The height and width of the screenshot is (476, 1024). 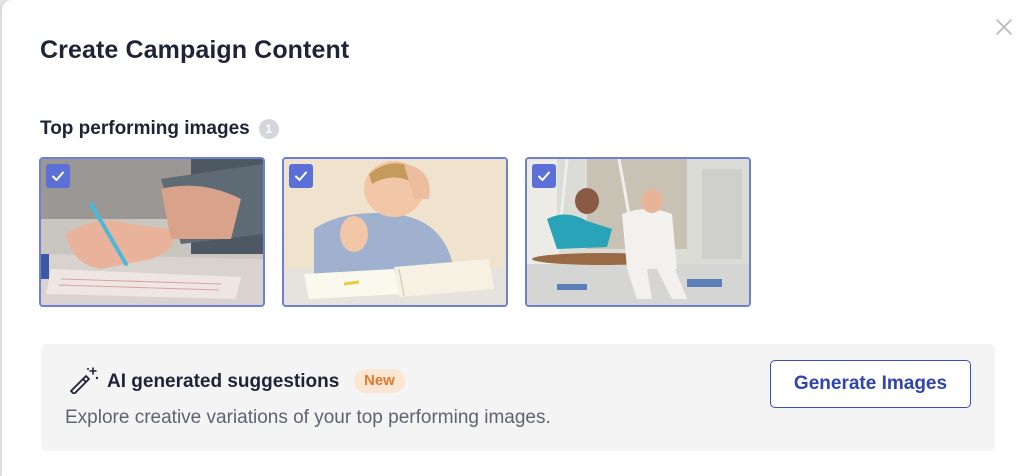 I want to click on image-count-badge: 1, so click(x=268, y=129).